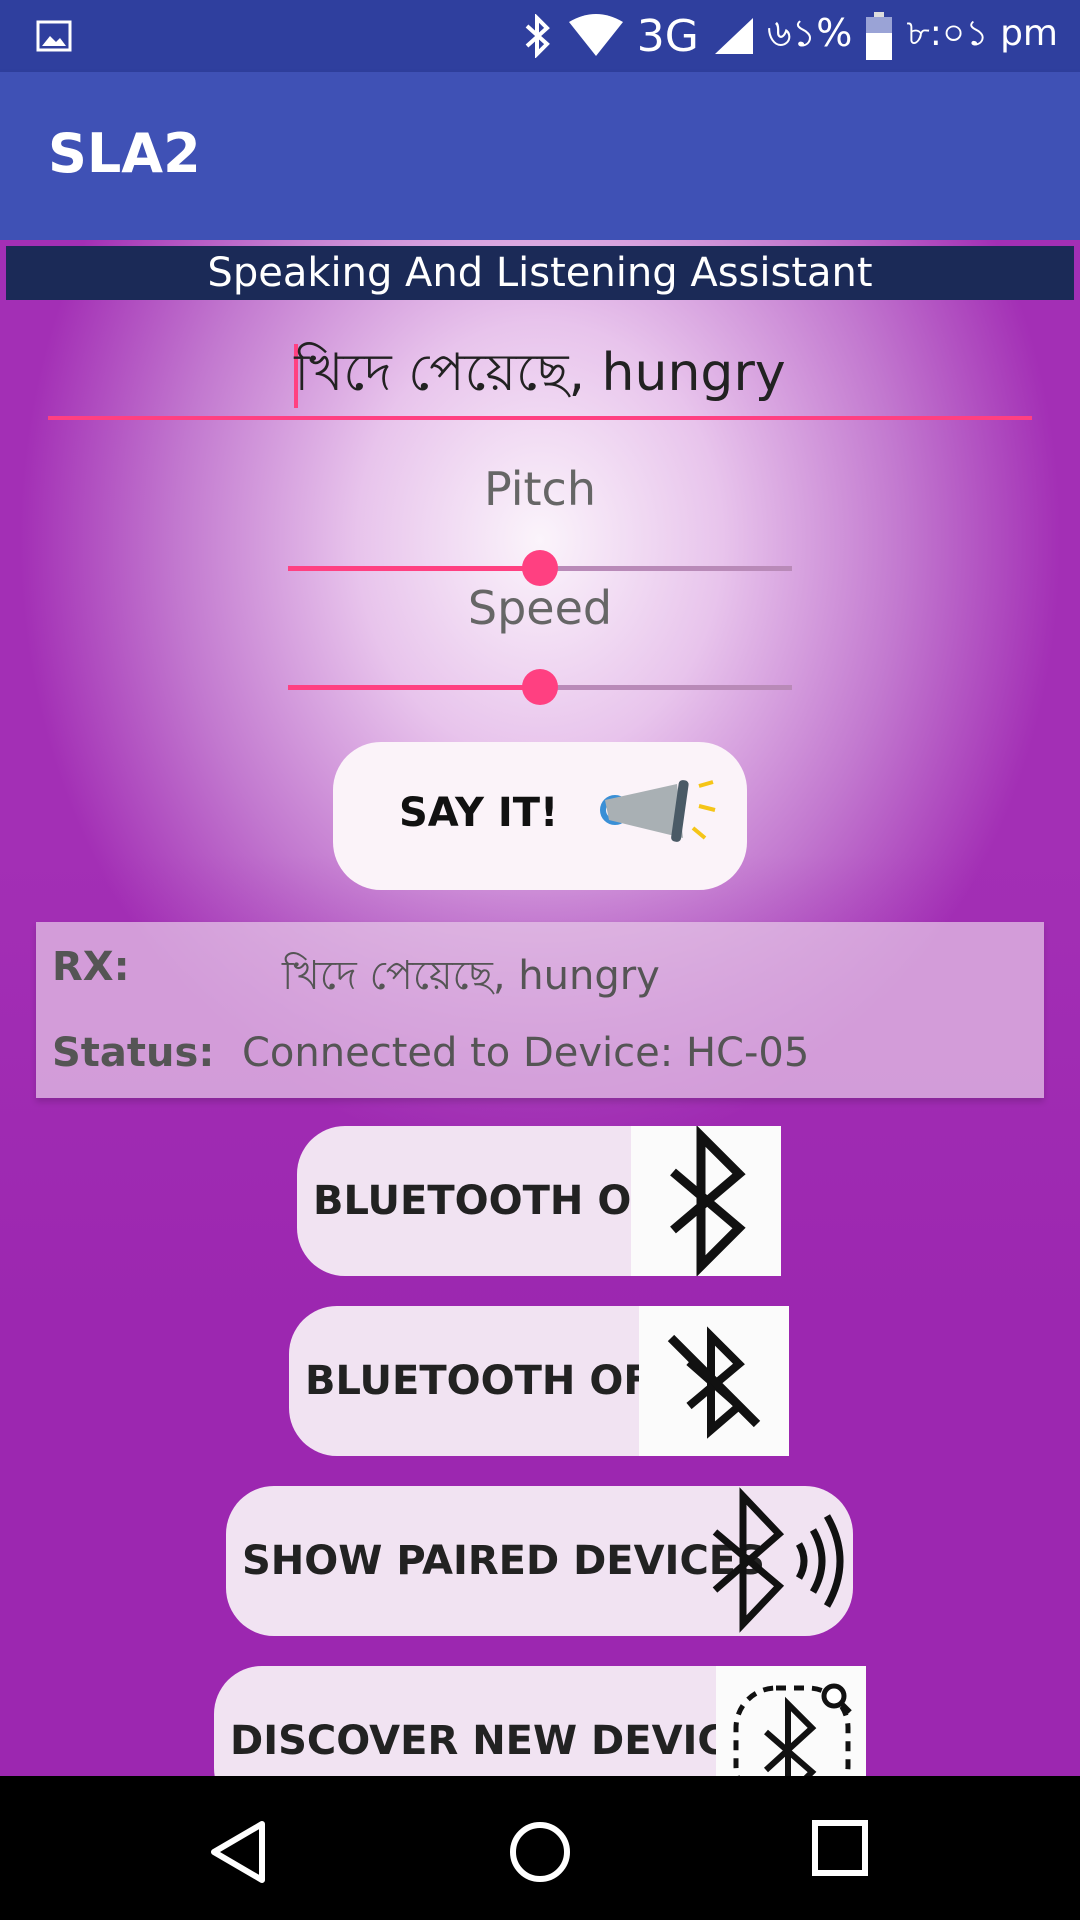 This screenshot has height=1920, width=1080. I want to click on status-label: Status:, so click(133, 1053).